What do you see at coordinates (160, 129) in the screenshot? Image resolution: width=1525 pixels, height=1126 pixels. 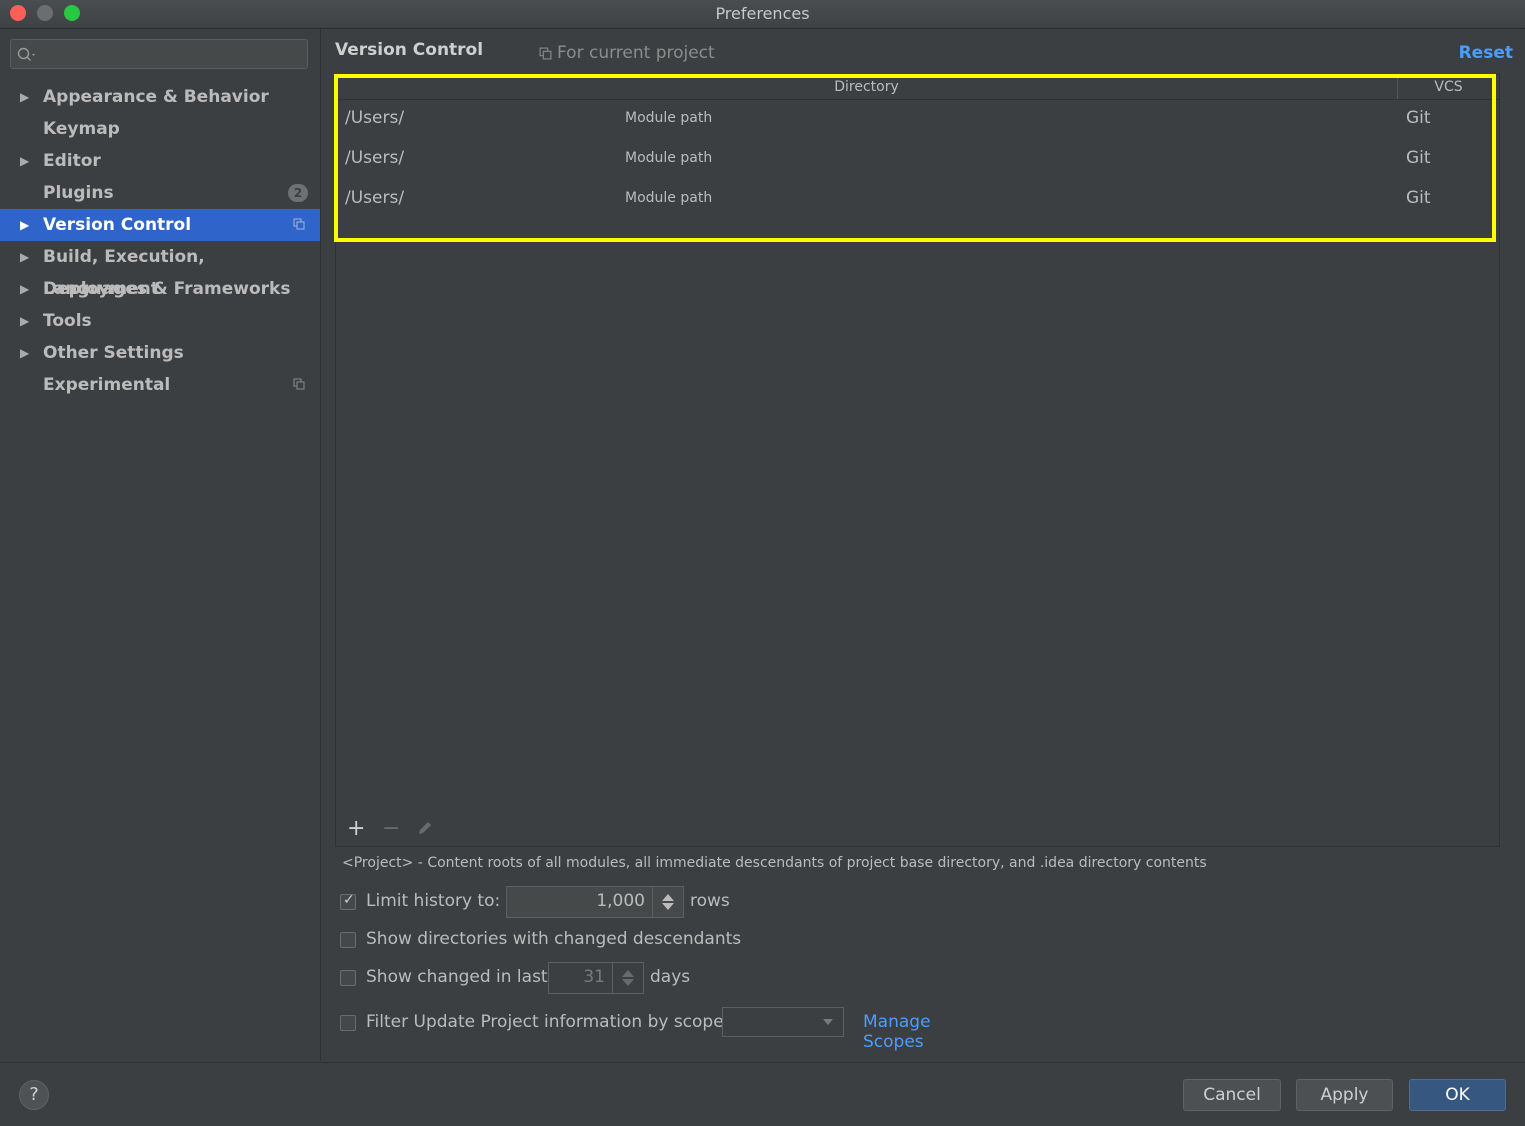 I see `sidebar-item-keymap: Keymap` at bounding box center [160, 129].